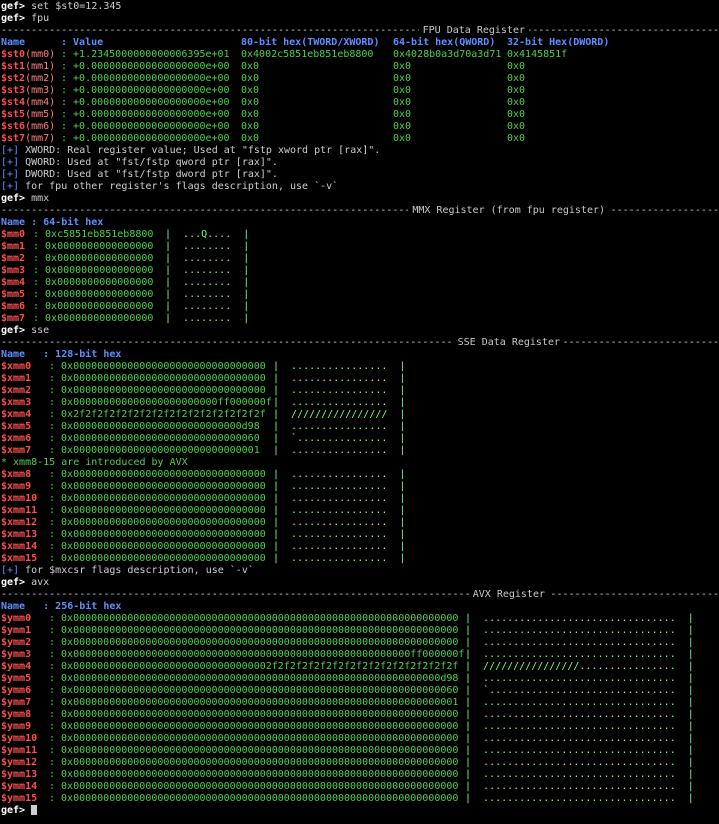 The image size is (719, 824). I want to click on register-ascii: | ........ |, so click(207, 282).